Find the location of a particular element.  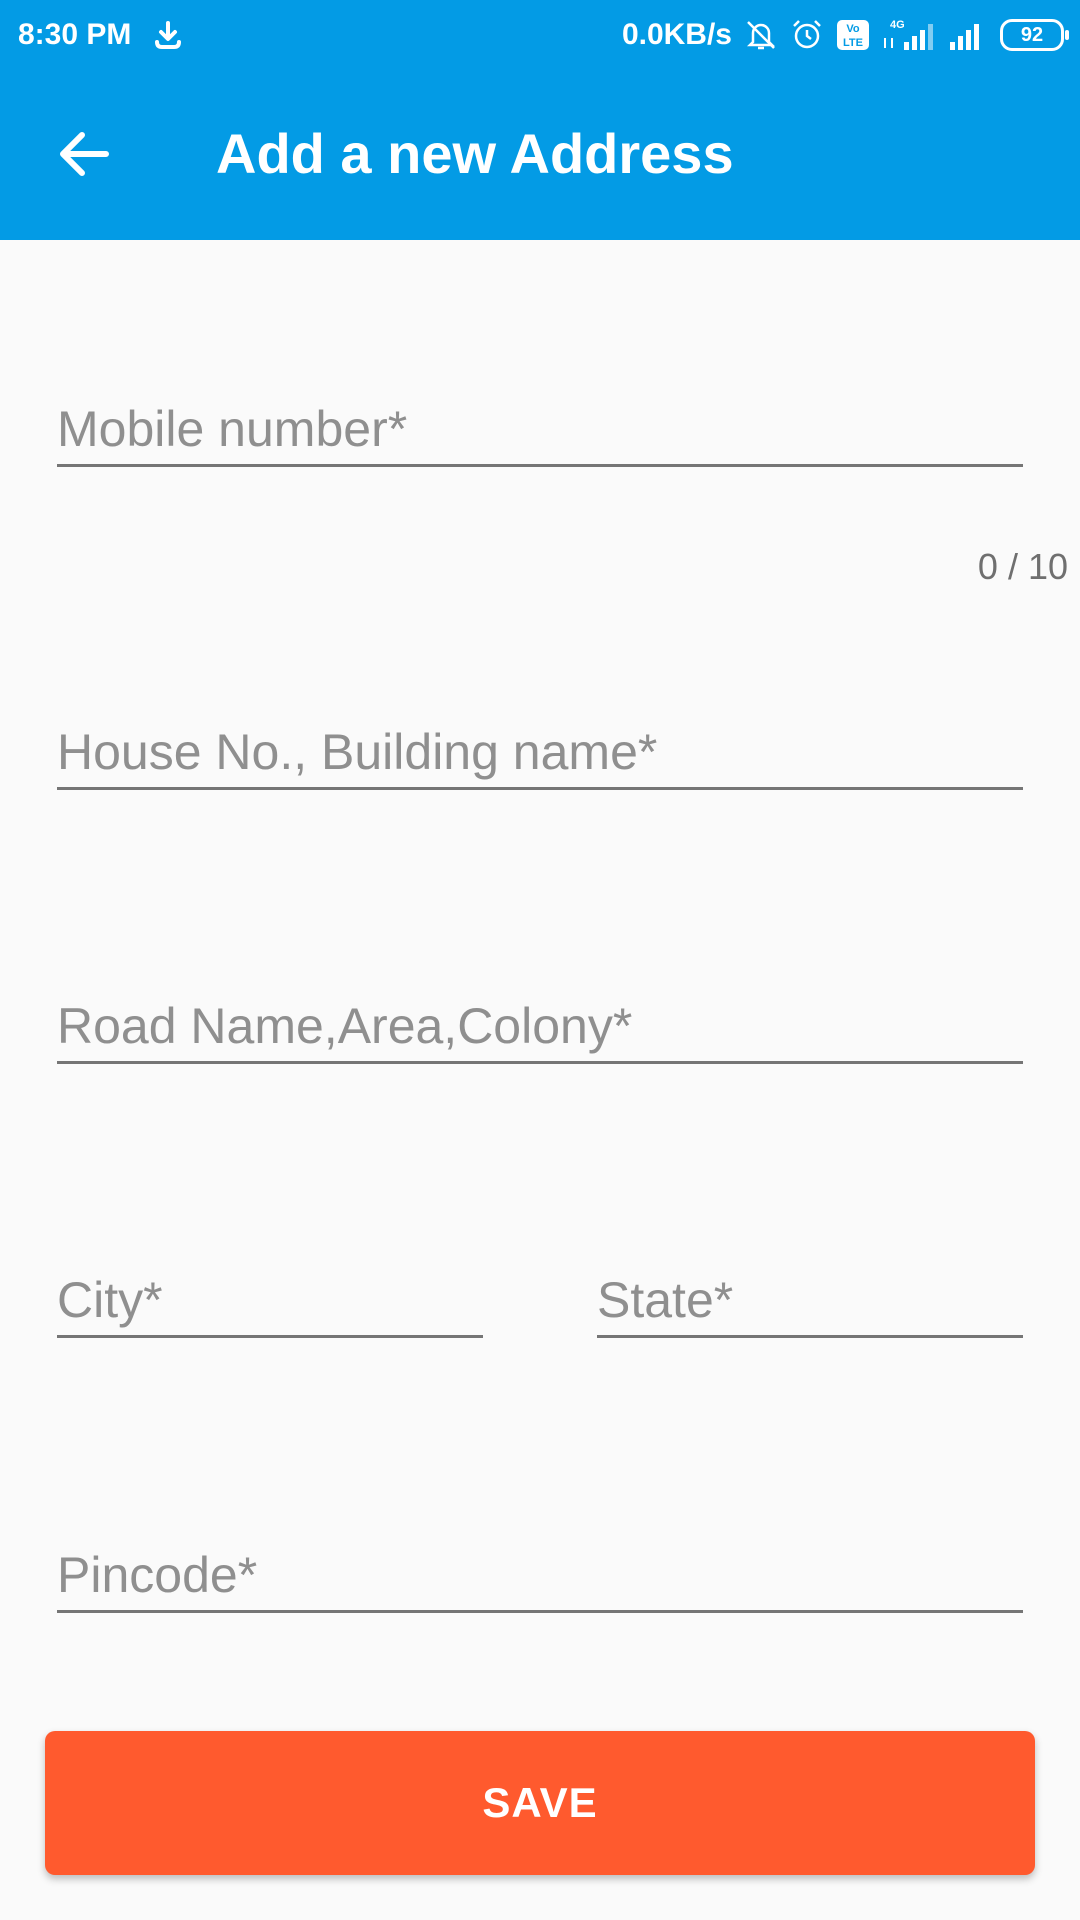

status-time: 8:30 PM is located at coordinates (75, 34).